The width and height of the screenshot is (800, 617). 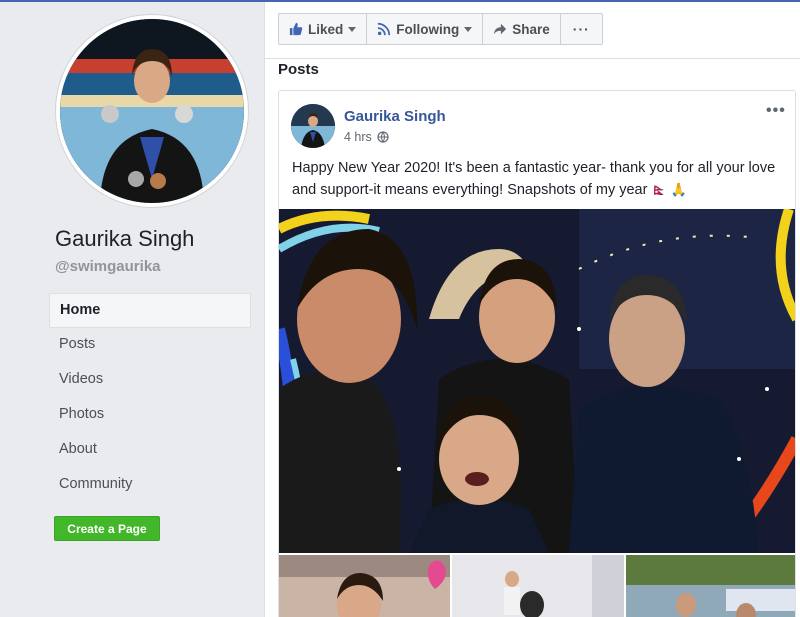 I want to click on create-page-button: Create a Page, so click(x=107, y=528).